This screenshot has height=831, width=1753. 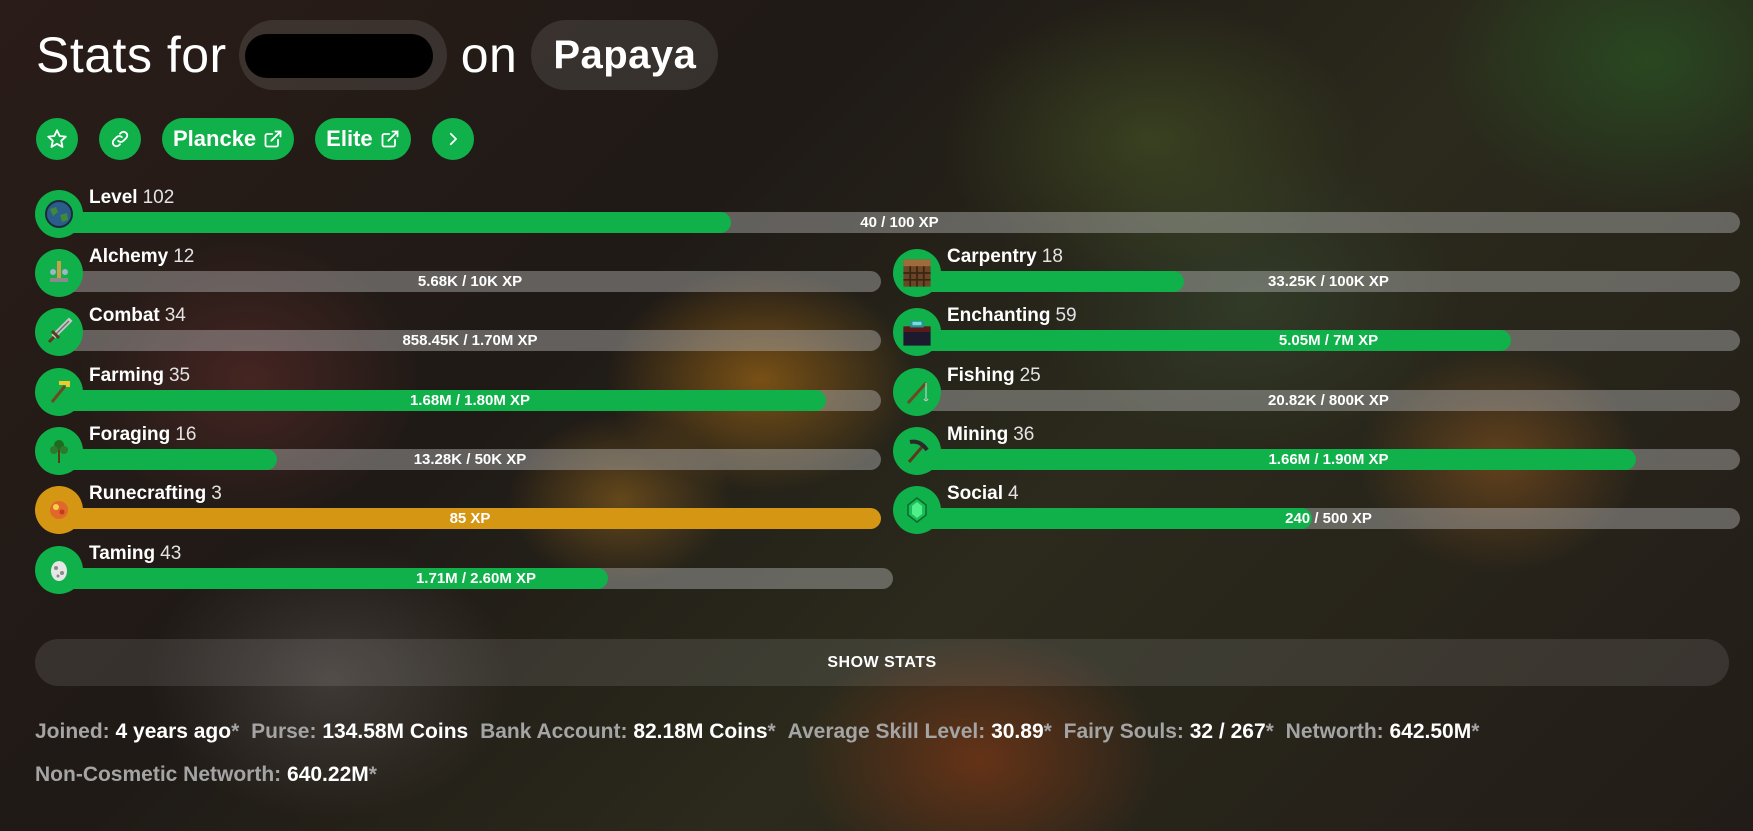 I want to click on skill-name: Combat, so click(x=124, y=315).